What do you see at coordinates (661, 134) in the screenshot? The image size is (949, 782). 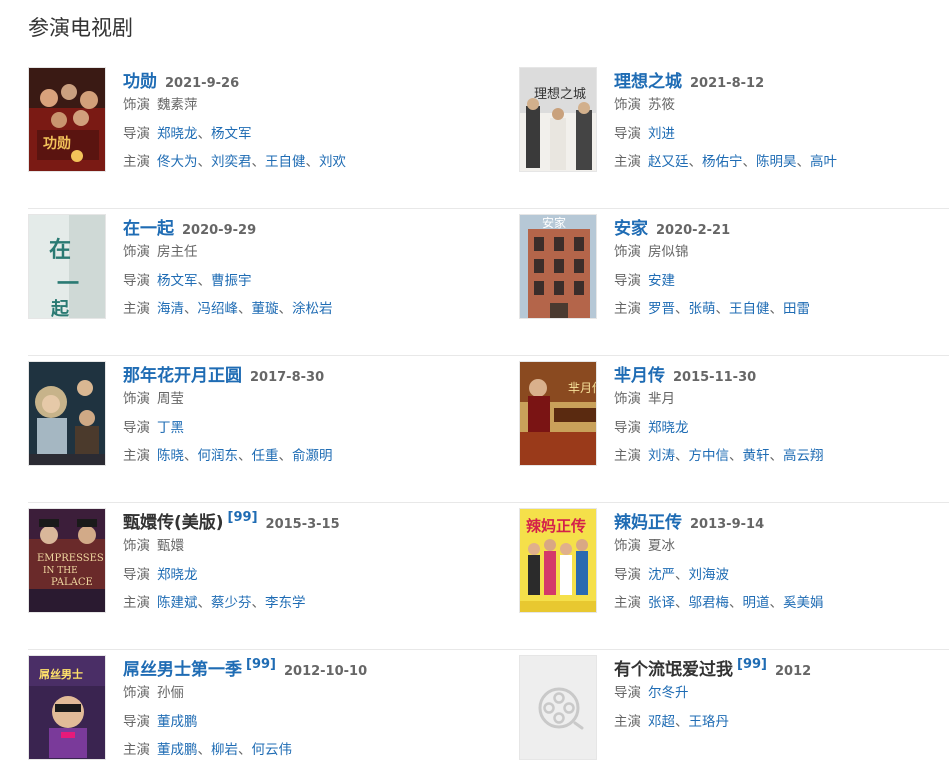 I see `director-link: 刘进` at bounding box center [661, 134].